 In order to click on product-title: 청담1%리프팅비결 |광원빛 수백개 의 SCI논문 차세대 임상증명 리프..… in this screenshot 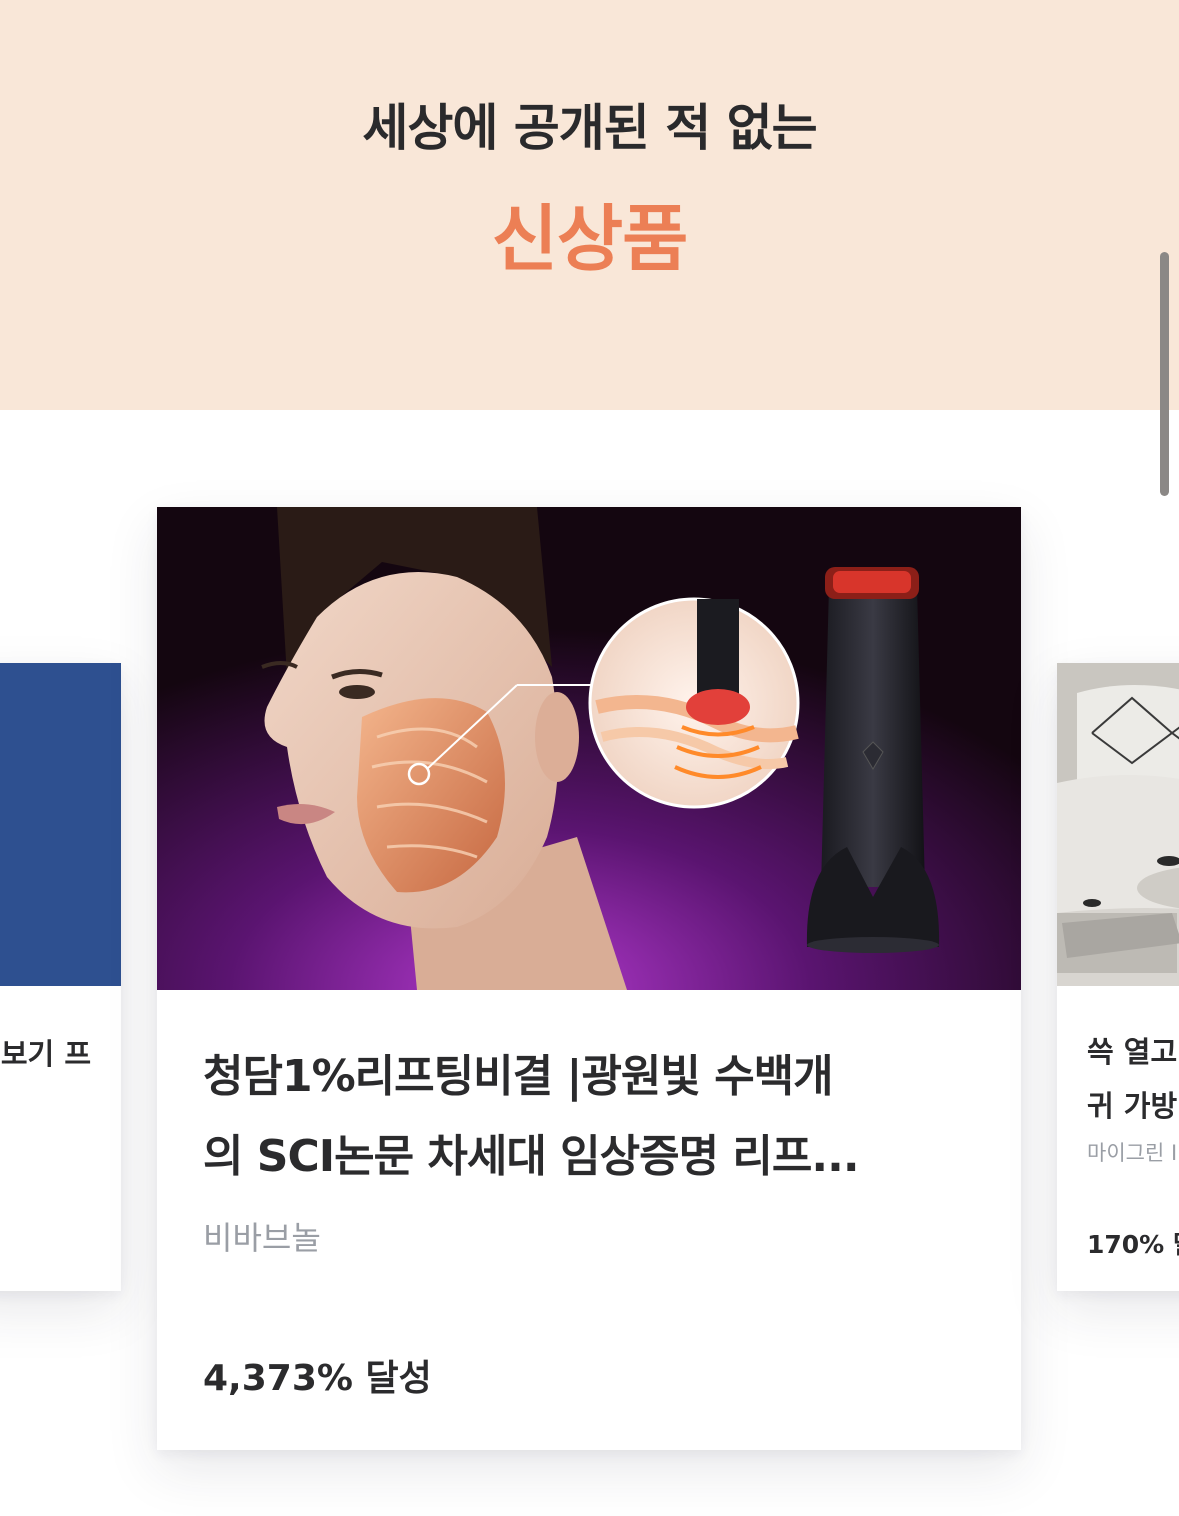, I will do `click(588, 1117)`.